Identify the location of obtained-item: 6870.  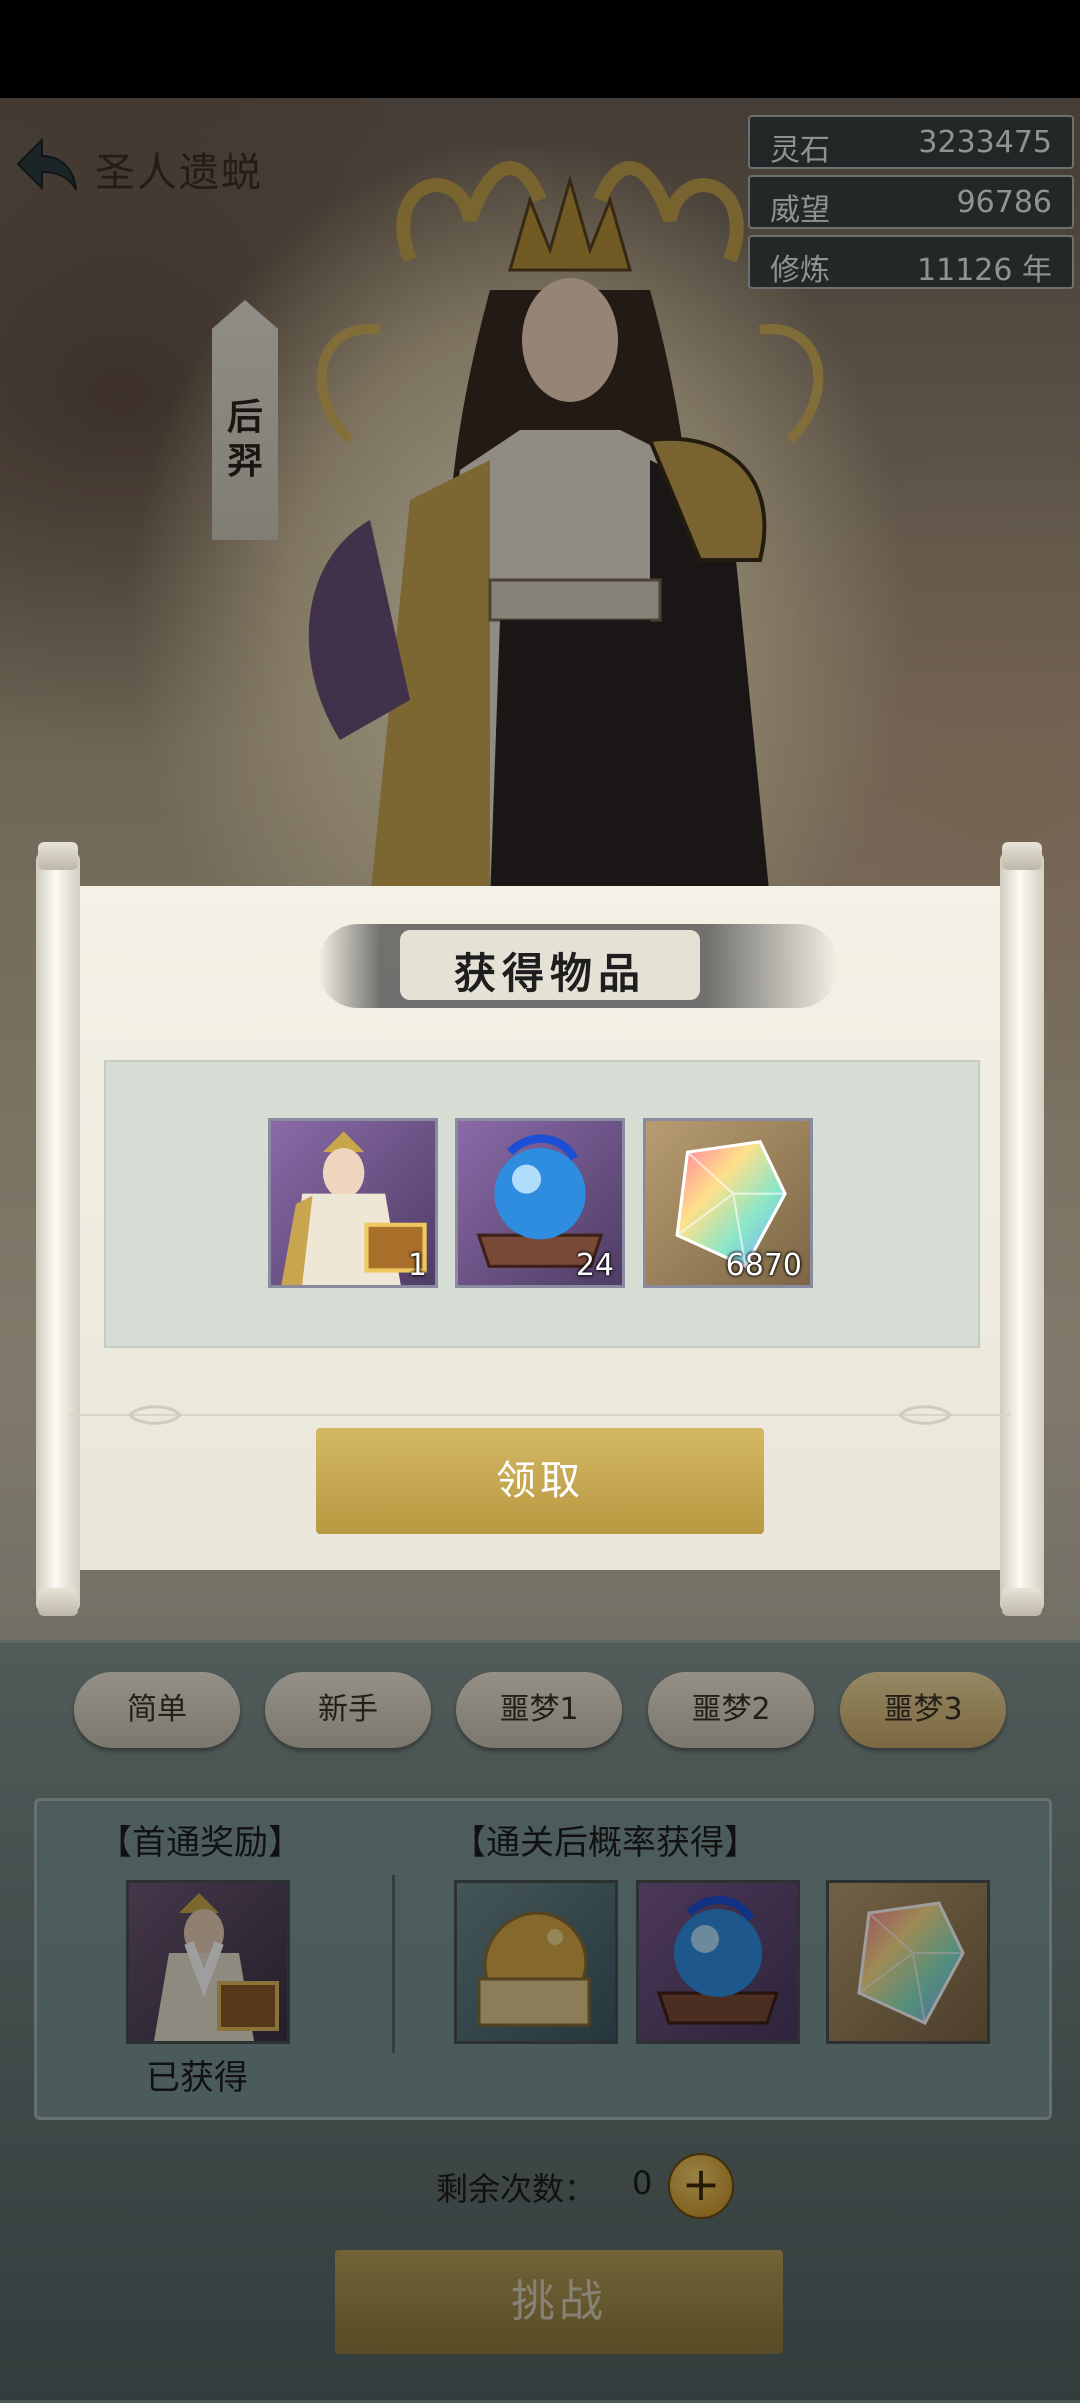
(728, 1203).